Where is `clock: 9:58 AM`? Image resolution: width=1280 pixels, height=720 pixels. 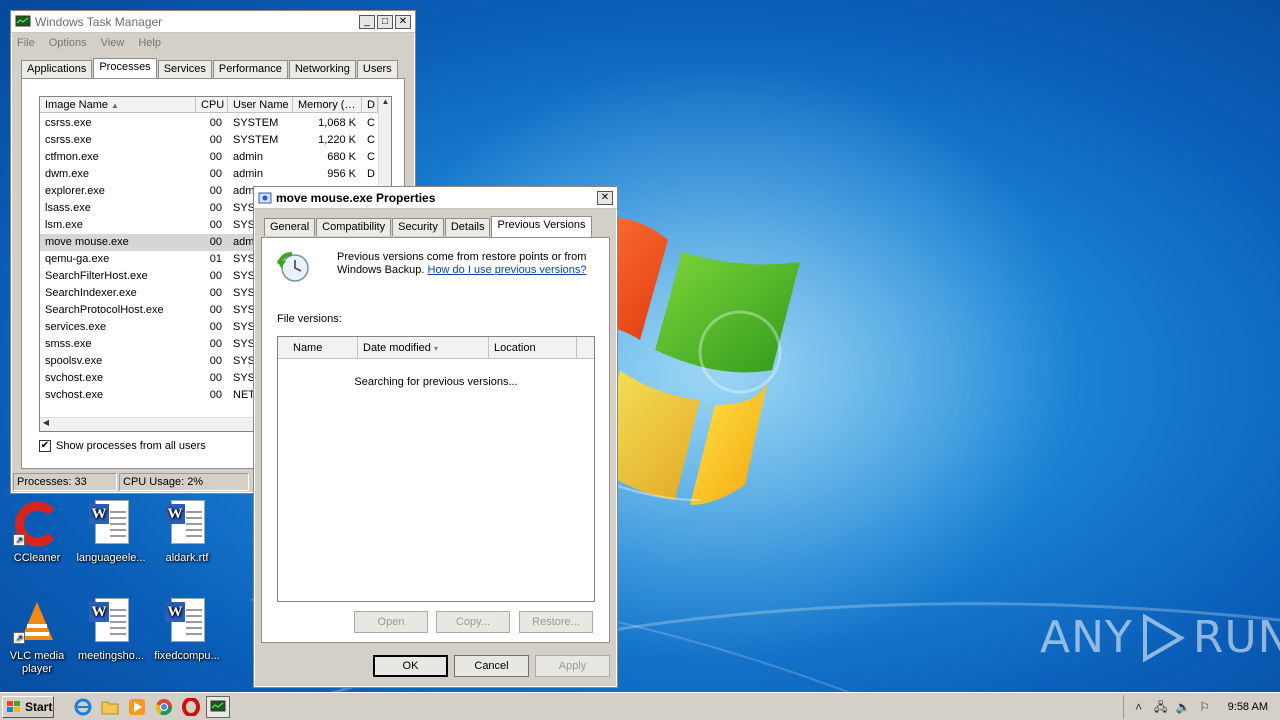
clock: 9:58 AM is located at coordinates (1248, 707).